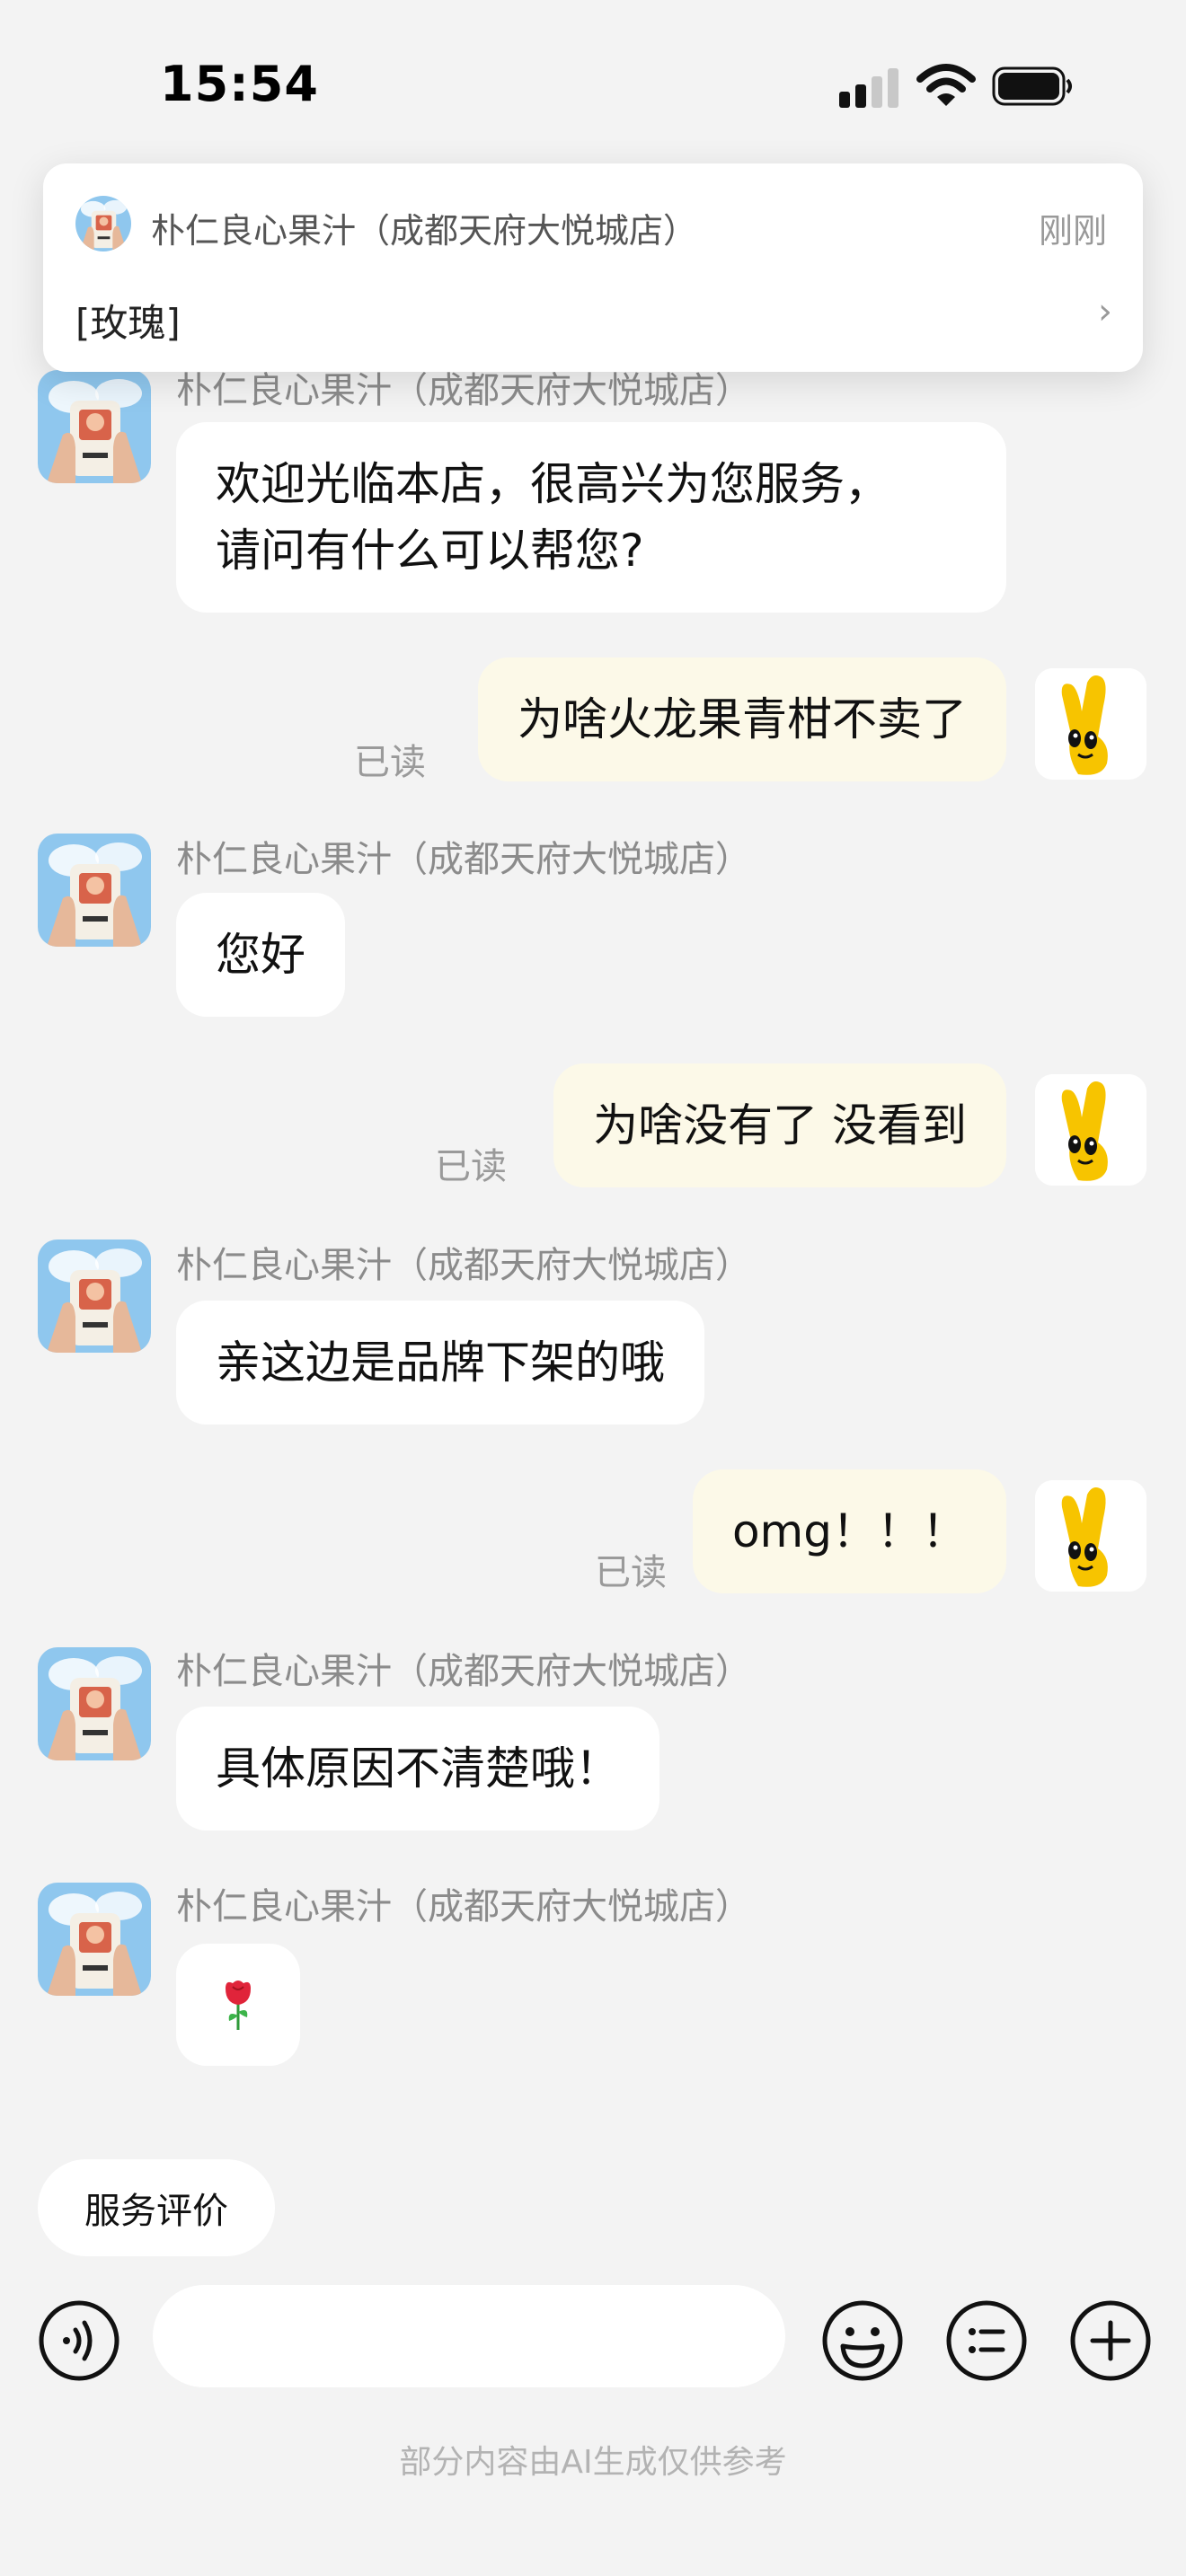 The width and height of the screenshot is (1186, 2576). Describe the element at coordinates (779, 1125) in the screenshot. I see `message-bubble-outgoing: 为啥没有了 没看到` at that location.